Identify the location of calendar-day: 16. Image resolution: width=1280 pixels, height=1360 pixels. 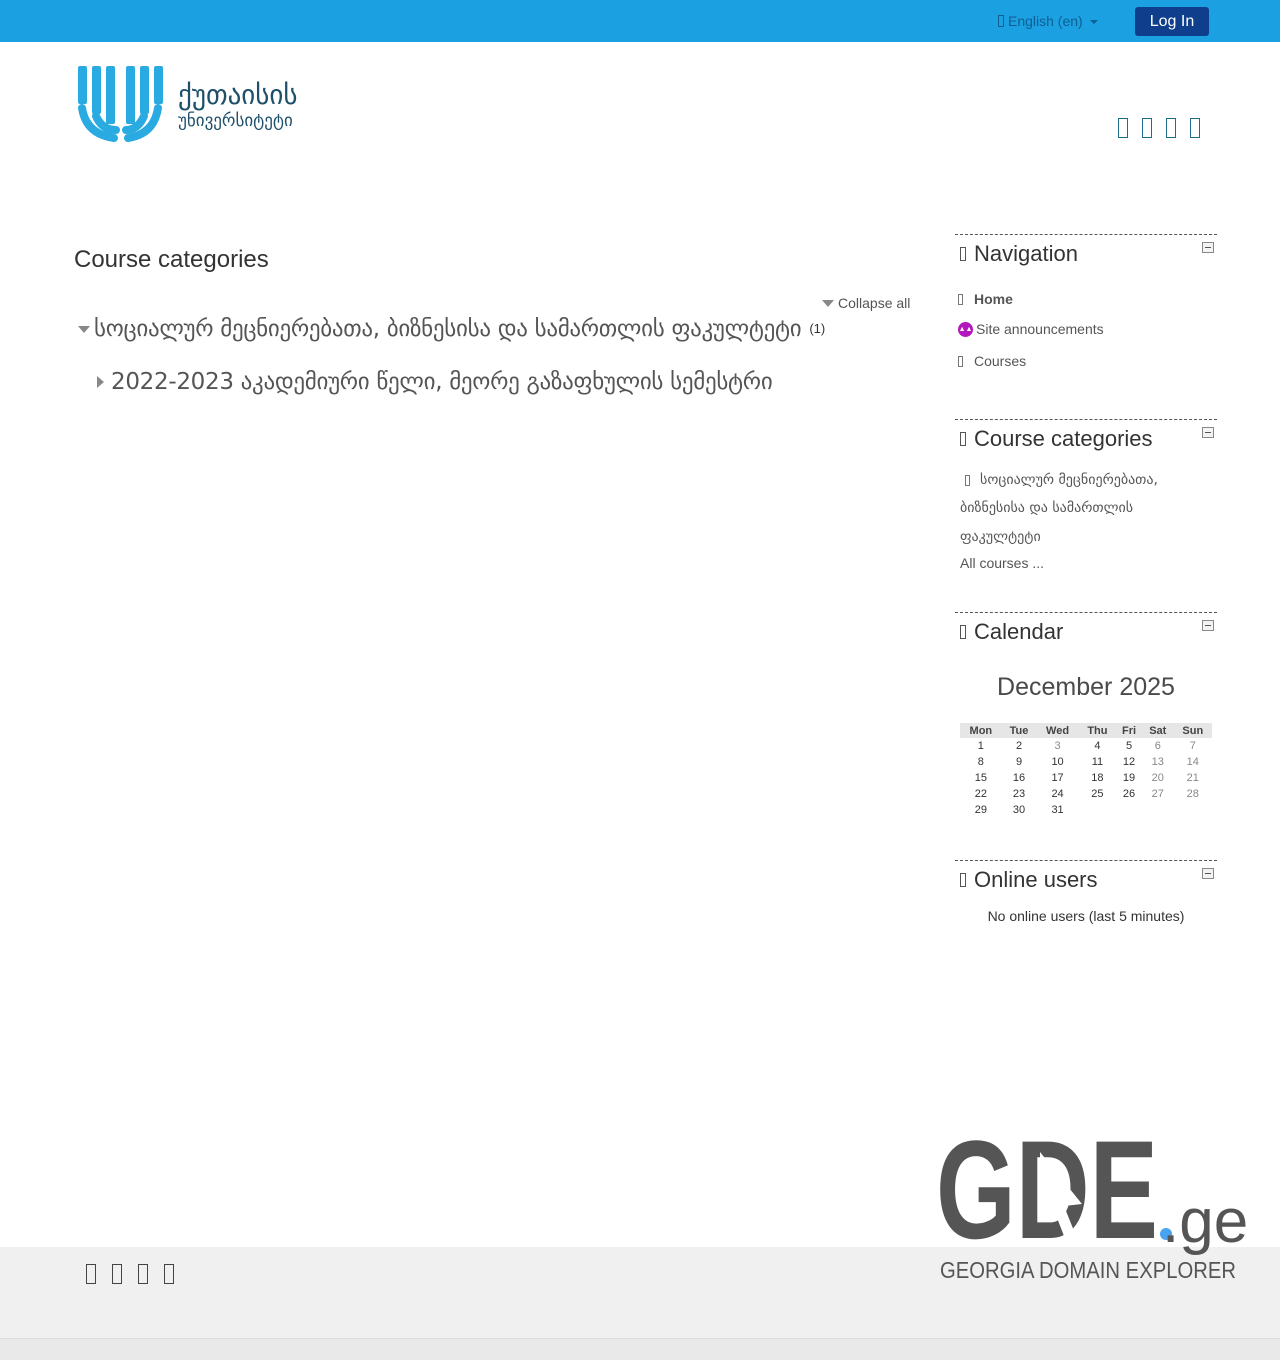
(1019, 778).